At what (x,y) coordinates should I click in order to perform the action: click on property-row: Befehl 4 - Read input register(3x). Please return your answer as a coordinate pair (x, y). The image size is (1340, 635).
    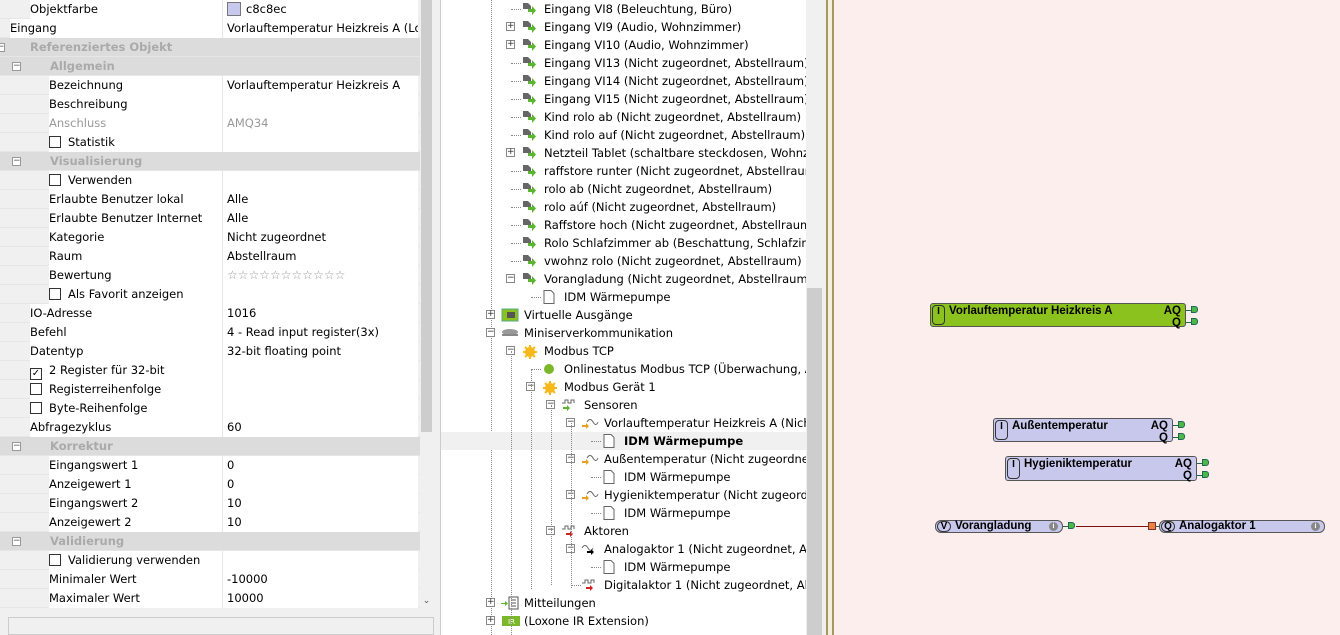
    Looking at the image, I should click on (210, 332).